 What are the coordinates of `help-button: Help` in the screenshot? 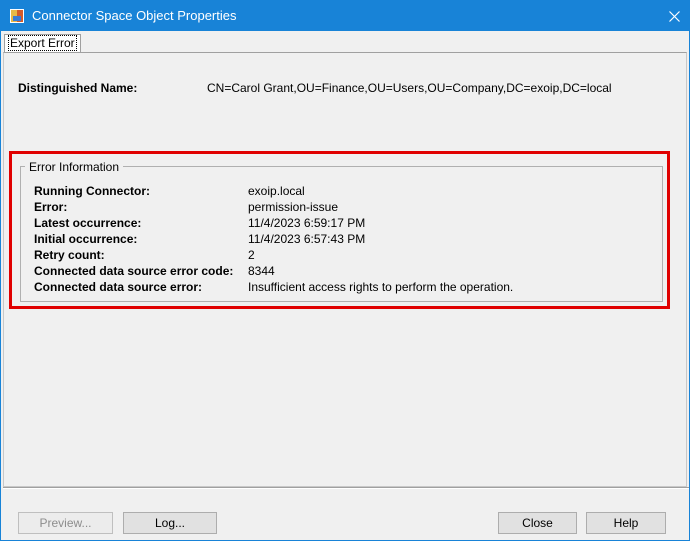 It's located at (626, 523).